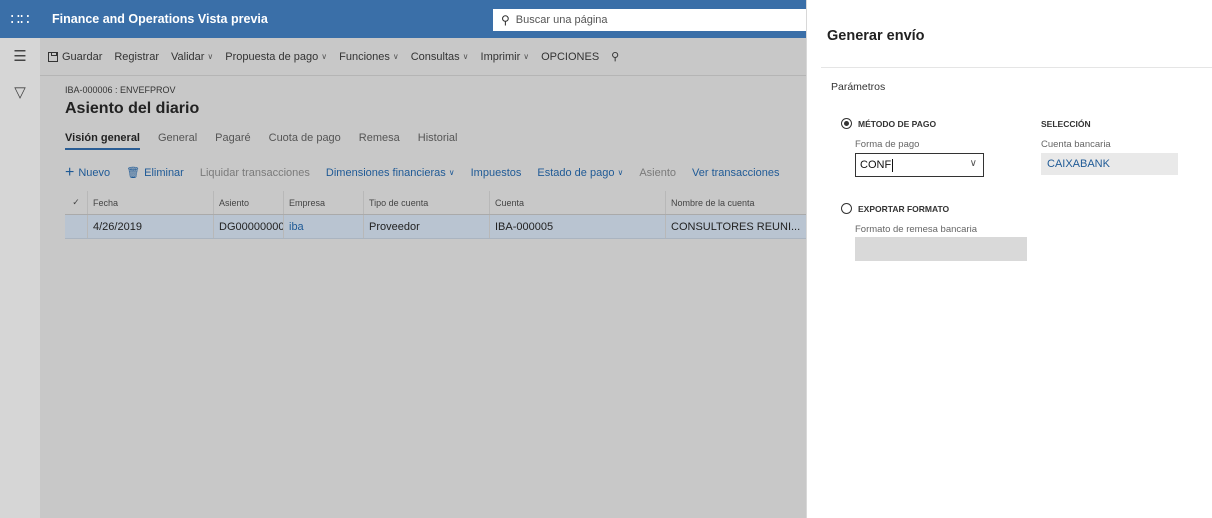 This screenshot has width=1212, height=518. What do you see at coordinates (578, 202) in the screenshot?
I see `col-header-cuenta: Cuenta` at bounding box center [578, 202].